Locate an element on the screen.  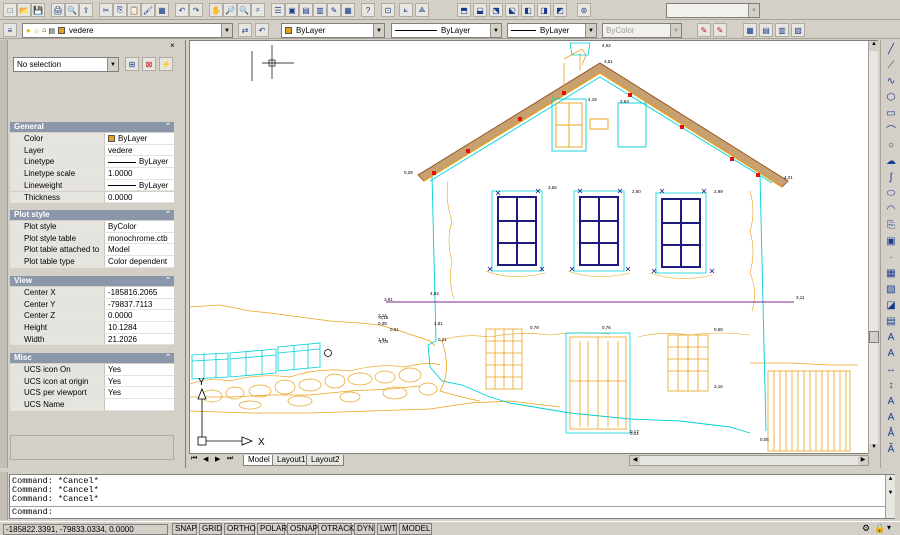
property-row: Plot style ByColor is located at coordinates (92, 227).